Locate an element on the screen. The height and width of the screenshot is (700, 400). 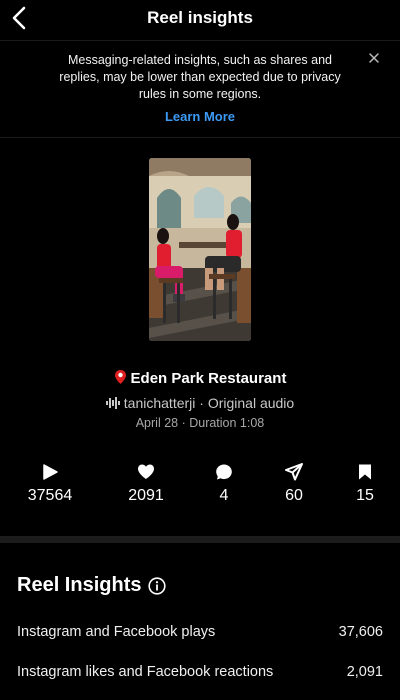
stat-plays: 37564 is located at coordinates (50, 484).